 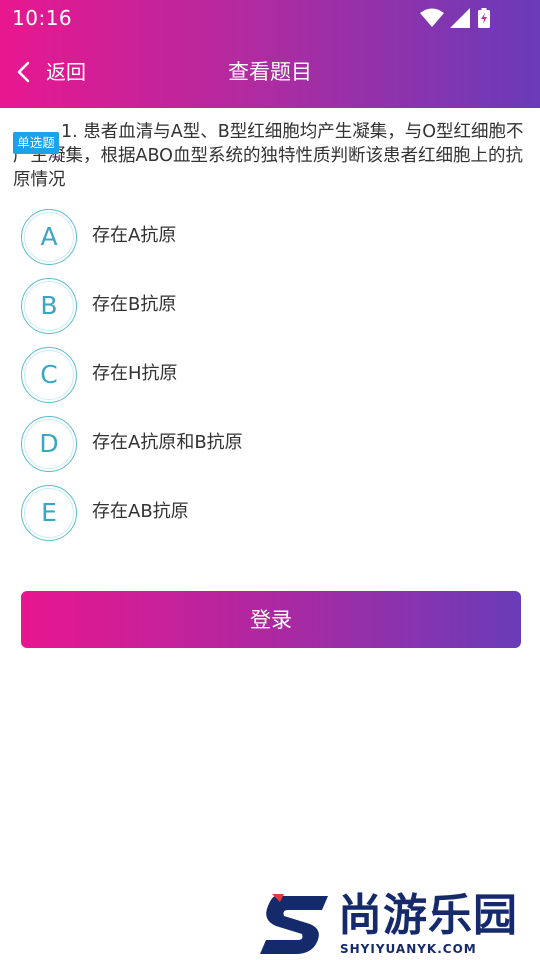 What do you see at coordinates (432, 17) in the screenshot?
I see `wifi-icon` at bounding box center [432, 17].